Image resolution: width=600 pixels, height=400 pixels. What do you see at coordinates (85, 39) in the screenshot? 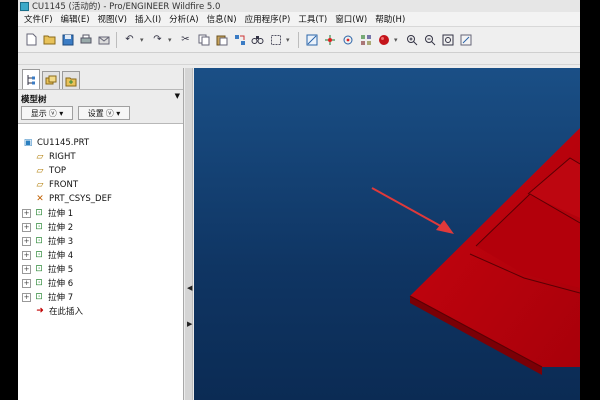
I see `print-icon` at bounding box center [85, 39].